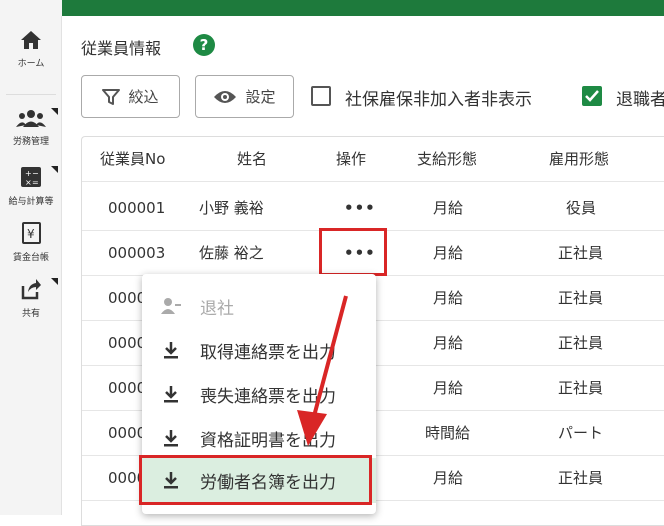  Describe the element at coordinates (30, 258) in the screenshot. I see `sidebar-item-label: 賃金台帳` at that location.